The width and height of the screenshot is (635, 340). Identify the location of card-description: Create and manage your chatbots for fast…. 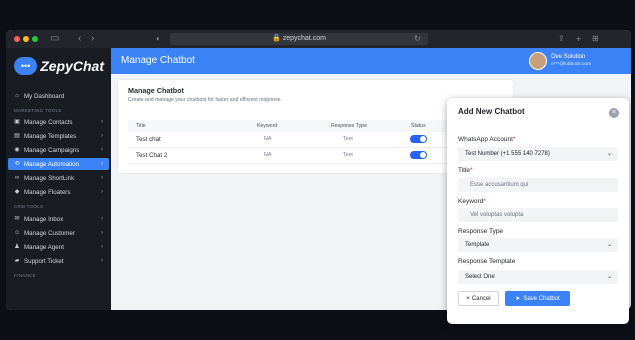
(205, 100).